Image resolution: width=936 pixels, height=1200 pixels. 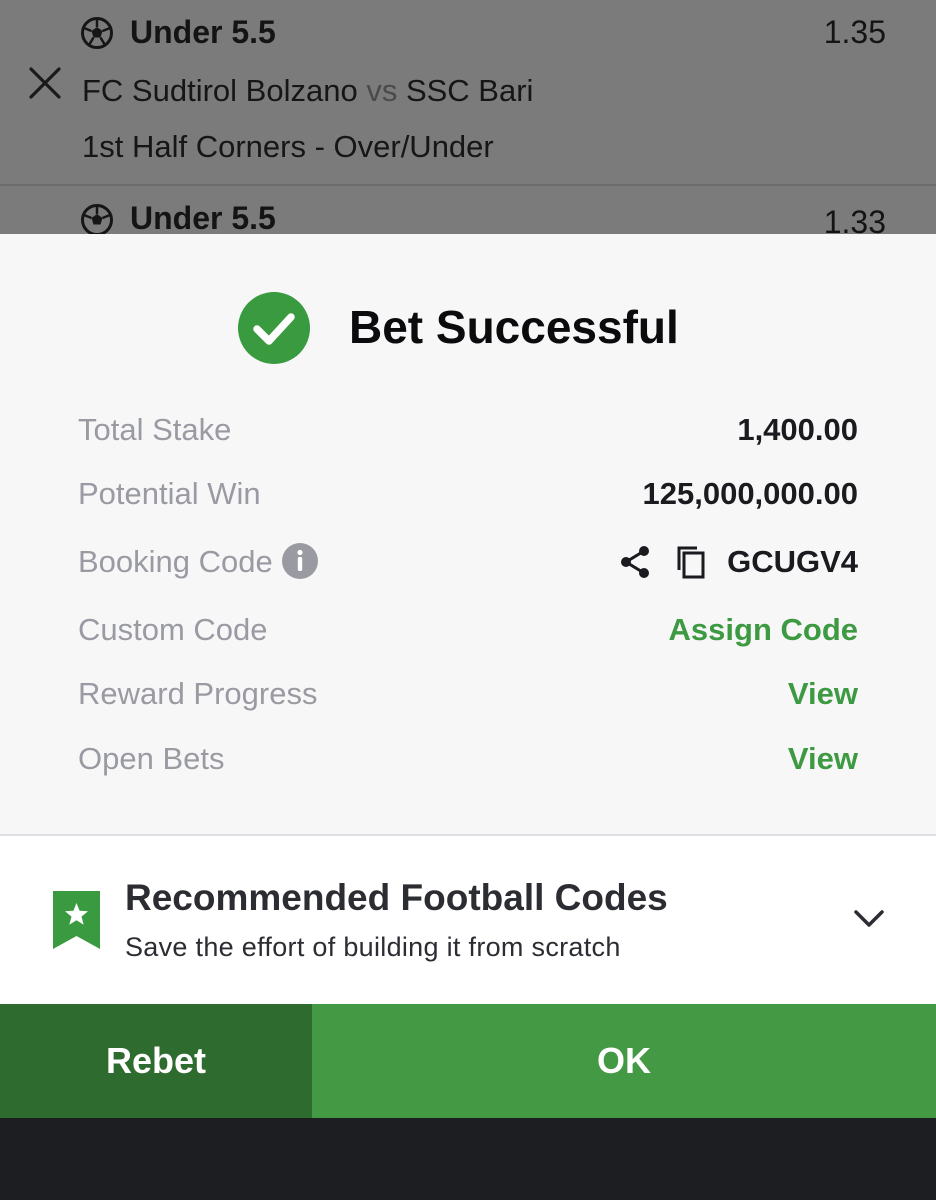 I want to click on home-team: FC Sudtirol Bolzano, so click(x=220, y=90).